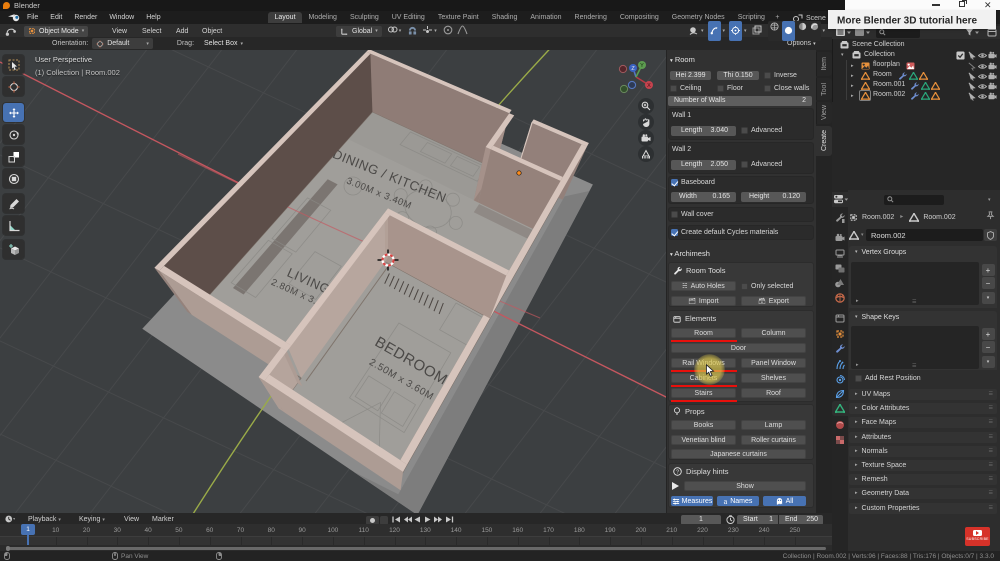 The height and width of the screenshot is (561, 1000). I want to click on svg-text: X, so click(649, 86).